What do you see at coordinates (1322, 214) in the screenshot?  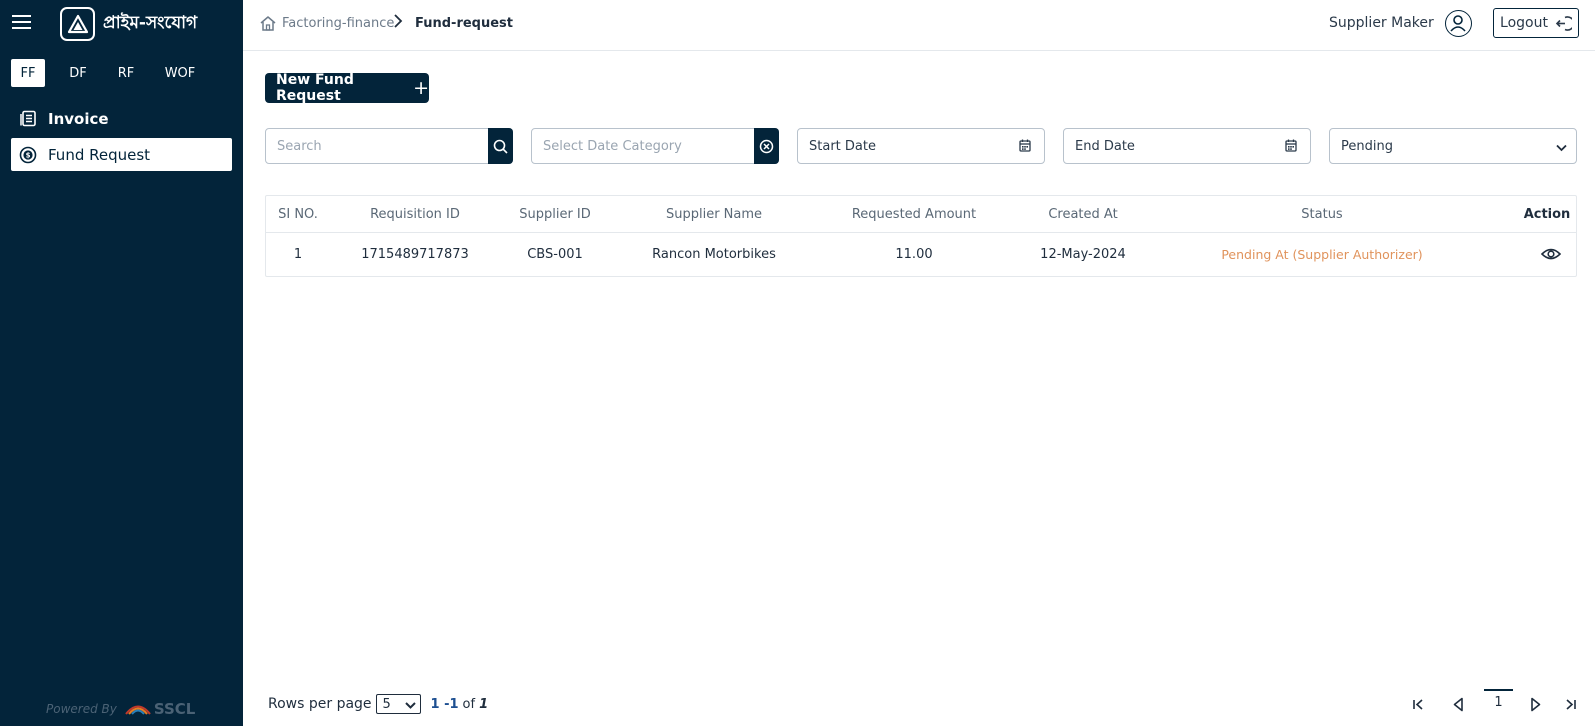 I see `column-header: Status` at bounding box center [1322, 214].